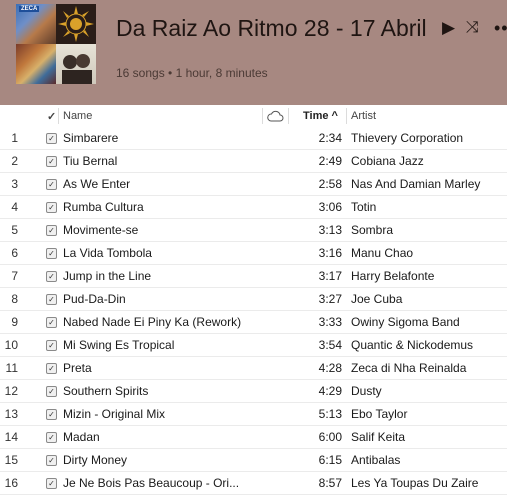  What do you see at coordinates (14, 276) in the screenshot?
I see `track-number: 7` at bounding box center [14, 276].